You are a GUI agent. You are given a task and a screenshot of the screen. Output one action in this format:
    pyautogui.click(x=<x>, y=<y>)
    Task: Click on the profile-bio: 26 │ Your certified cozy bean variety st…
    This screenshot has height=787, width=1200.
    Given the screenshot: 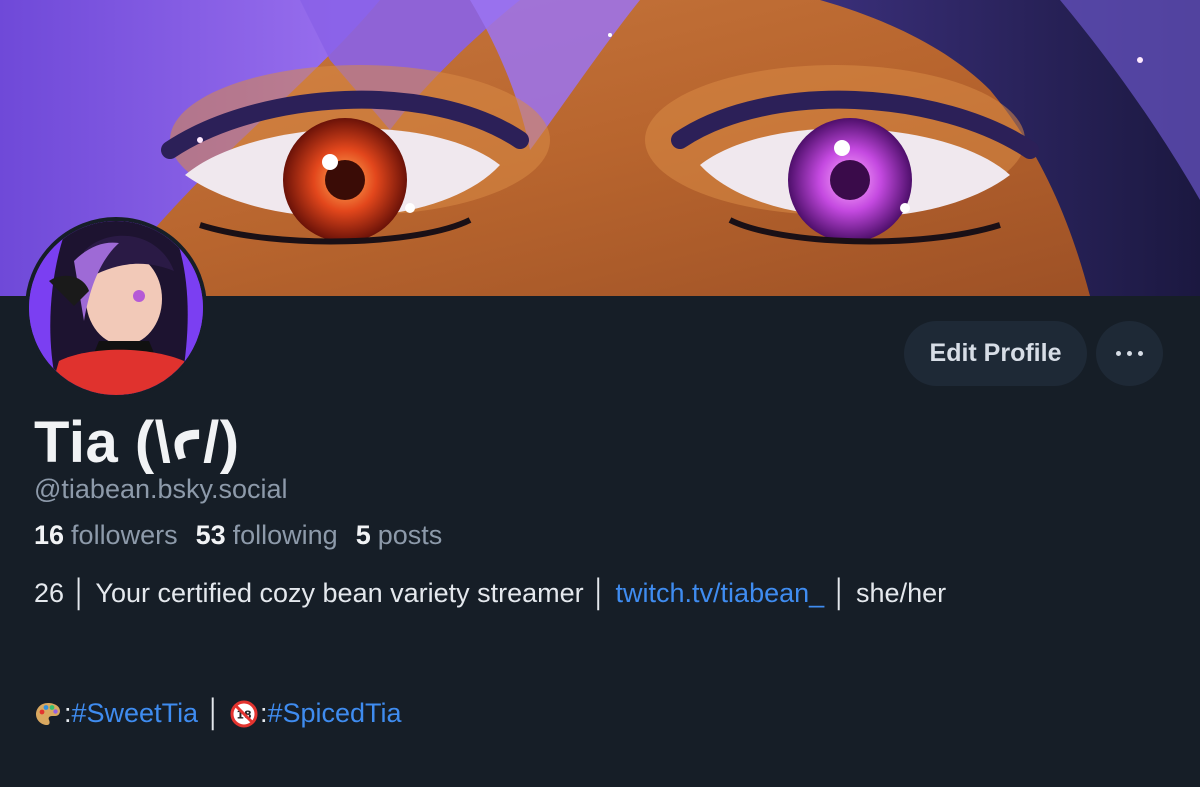 What is the action you would take?
    pyautogui.click(x=490, y=593)
    